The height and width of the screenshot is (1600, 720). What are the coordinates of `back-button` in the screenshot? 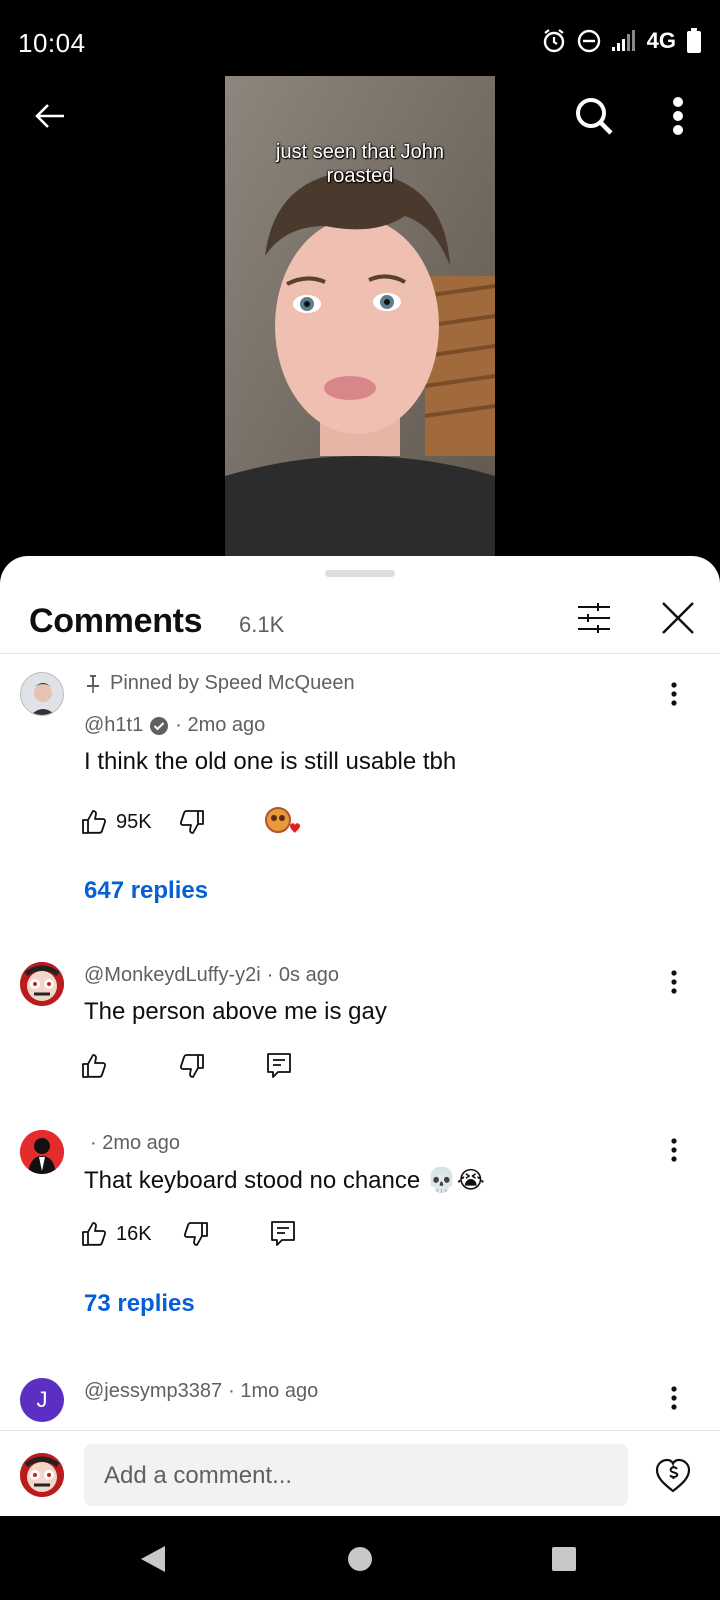 It's located at (50, 116).